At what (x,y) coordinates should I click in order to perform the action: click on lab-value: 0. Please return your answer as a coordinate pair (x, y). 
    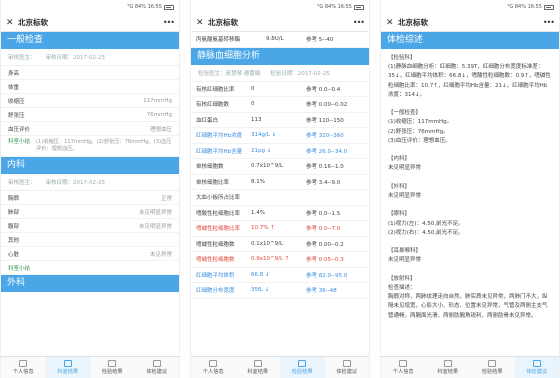
    Looking at the image, I should click on (253, 88).